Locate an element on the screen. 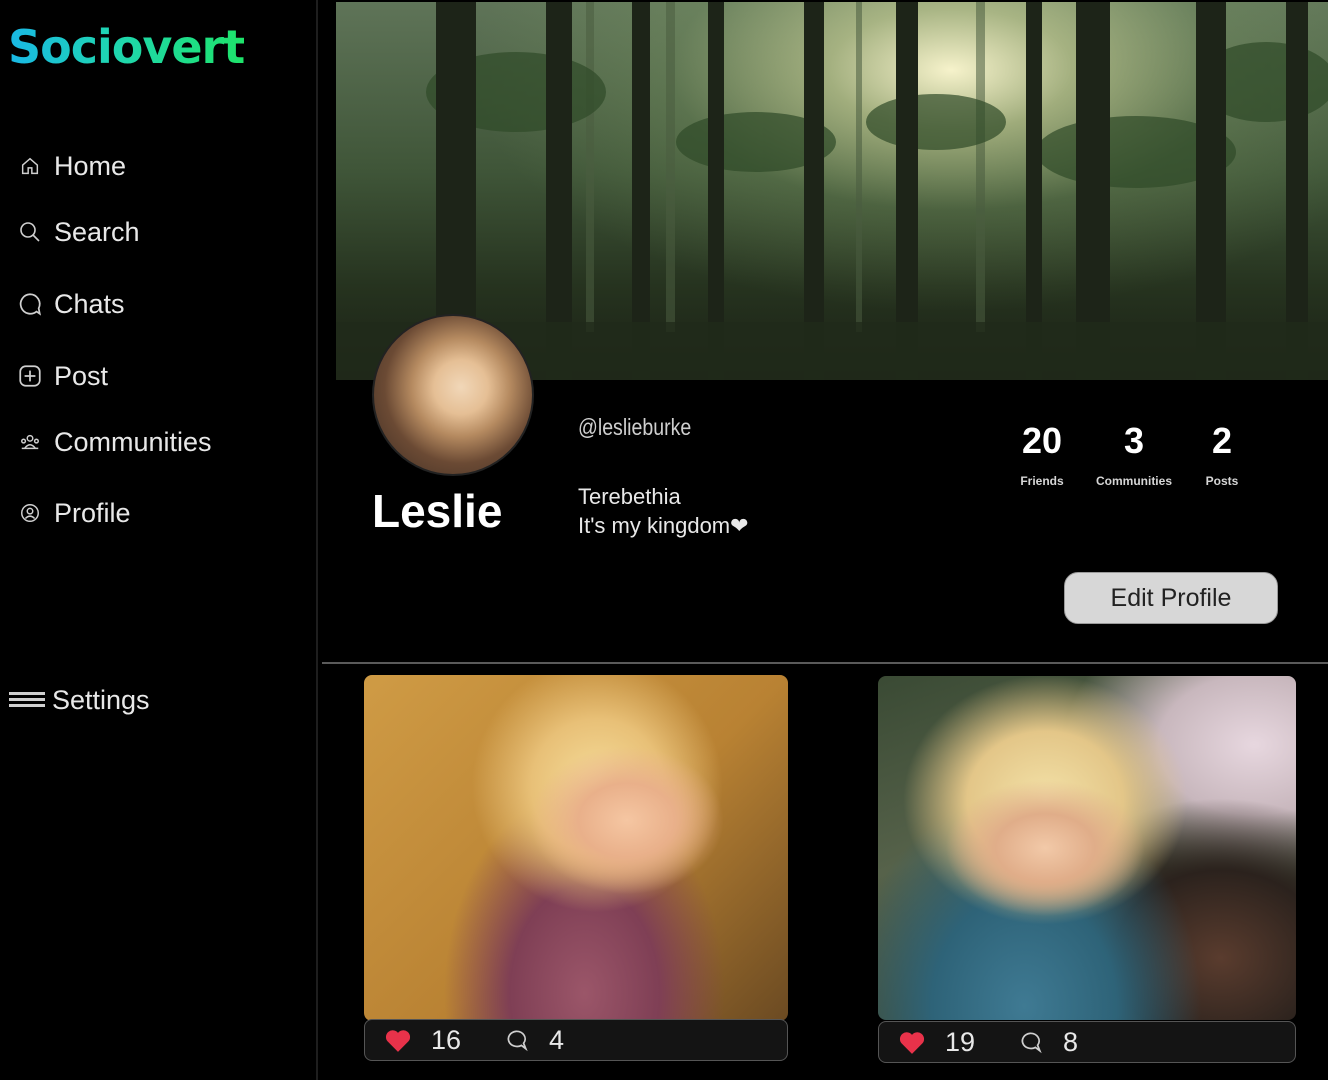 This screenshot has height=1080, width=1328. search-icon is located at coordinates (30, 232).